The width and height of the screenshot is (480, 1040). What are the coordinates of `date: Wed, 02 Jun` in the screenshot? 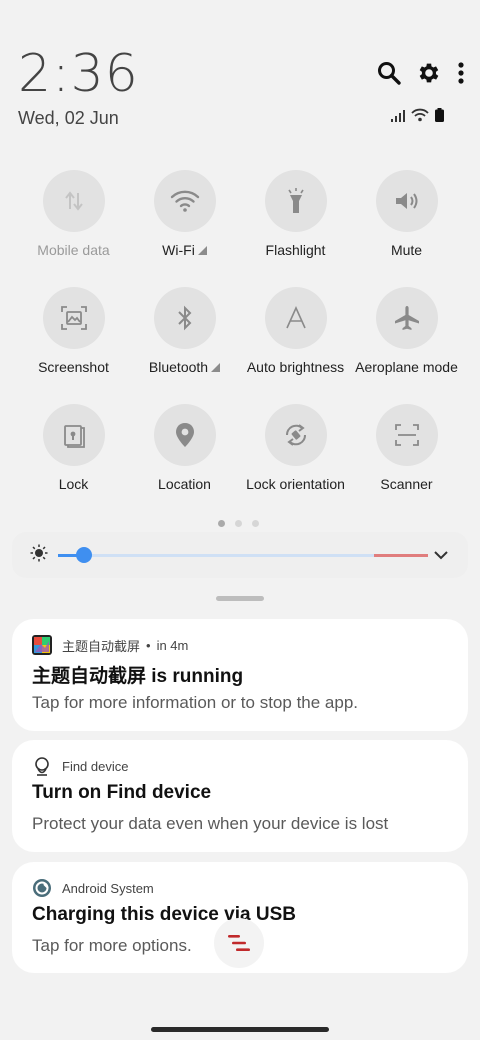 It's located at (68, 118).